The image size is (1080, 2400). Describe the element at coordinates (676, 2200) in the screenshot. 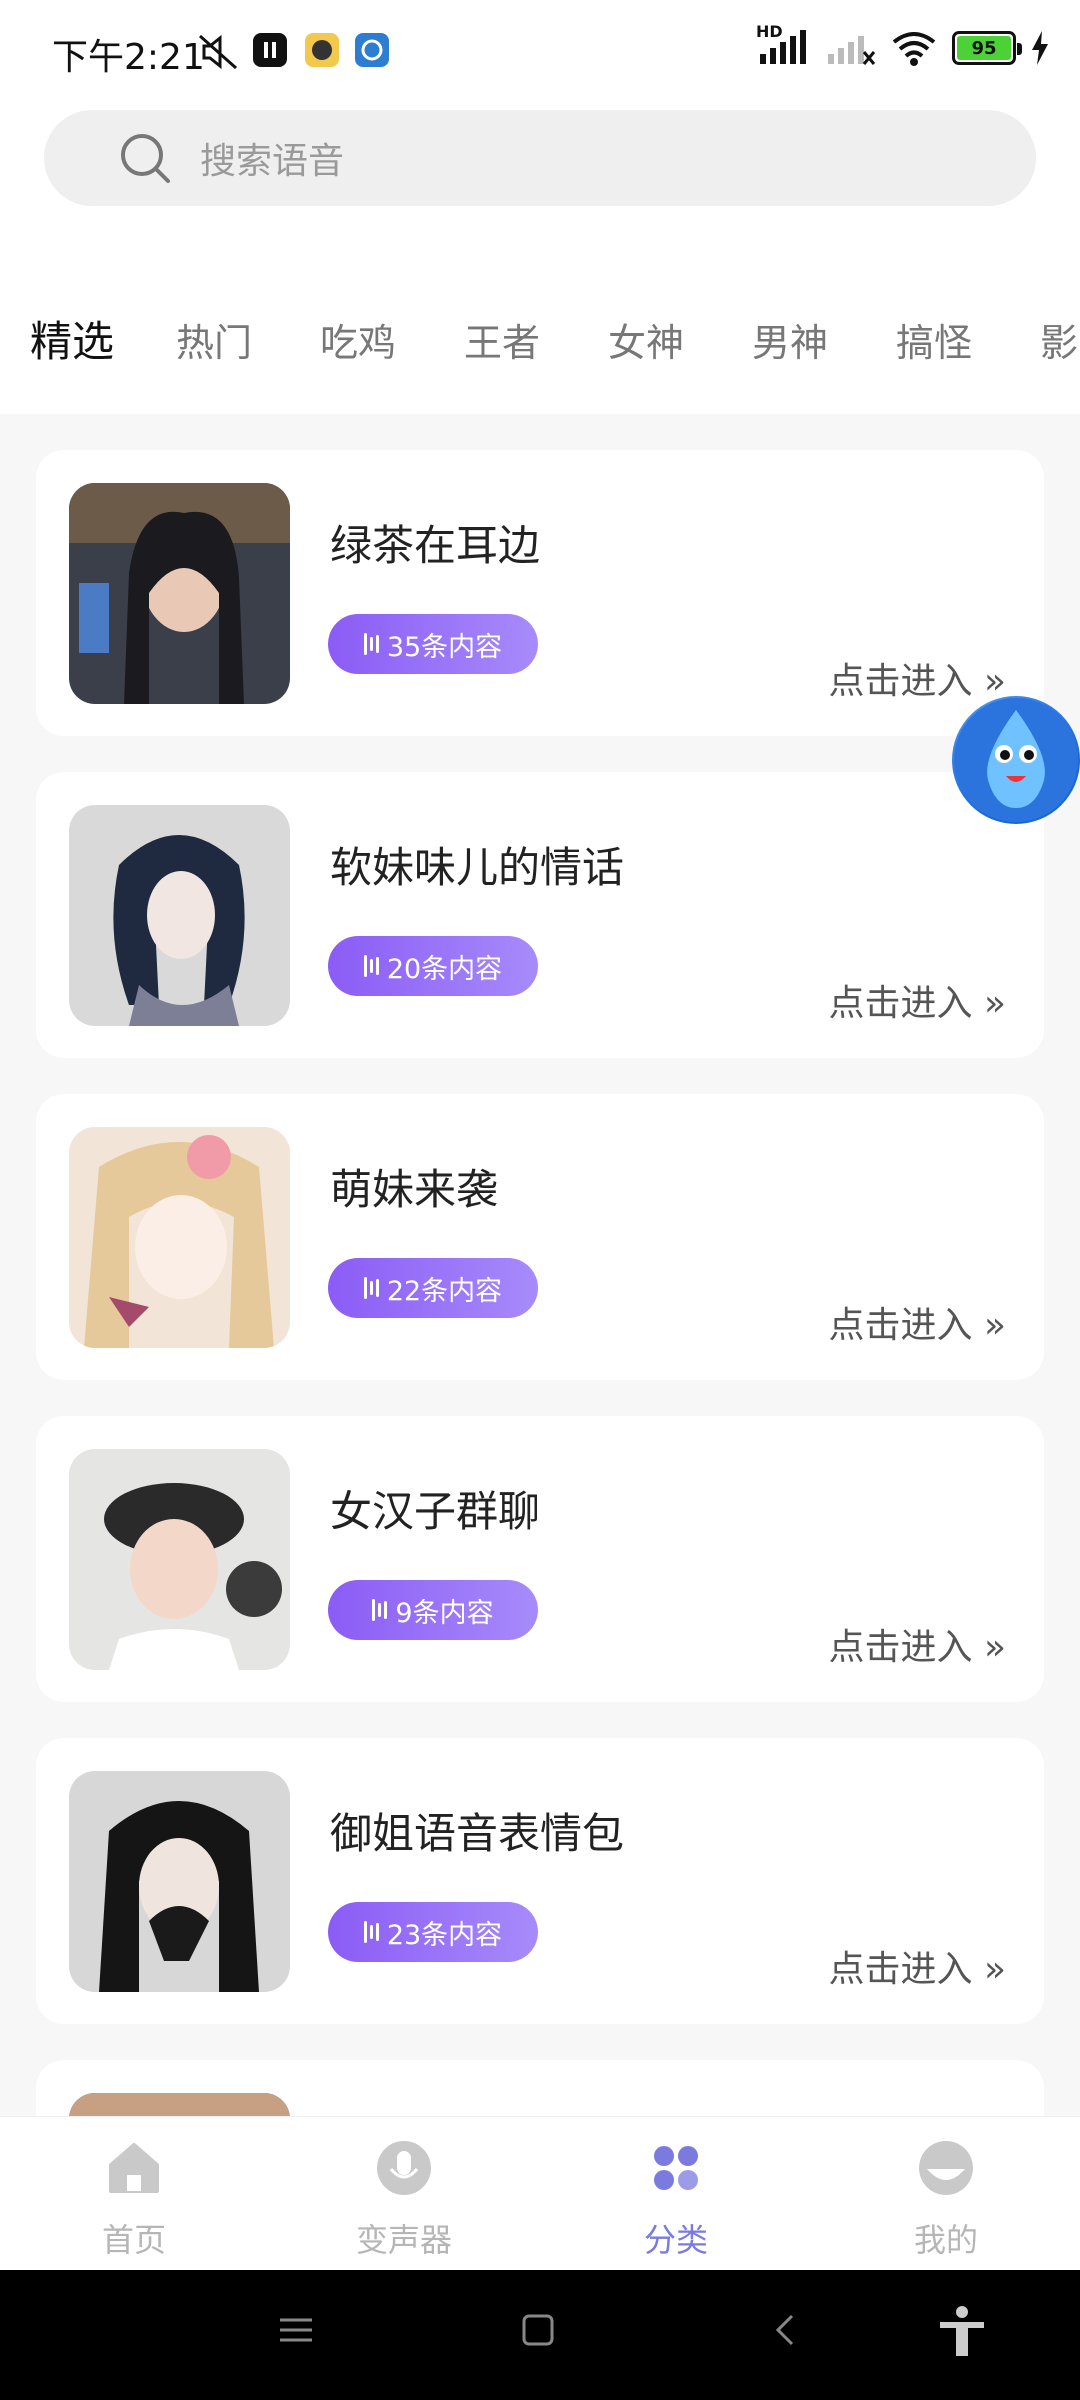

I see `nav-category: 分类` at that location.